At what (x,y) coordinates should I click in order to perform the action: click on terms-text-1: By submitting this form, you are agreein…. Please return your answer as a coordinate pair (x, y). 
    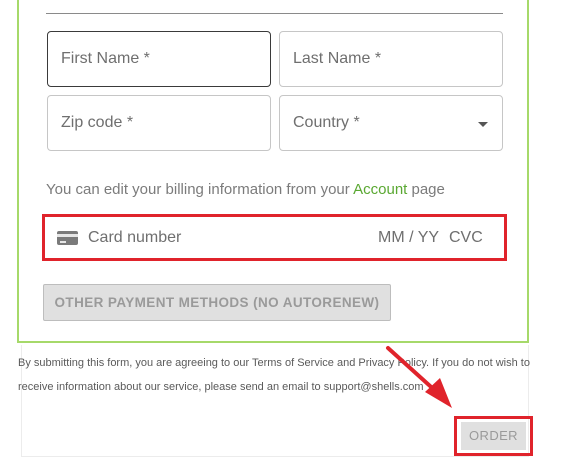
    Looking at the image, I should click on (135, 363).